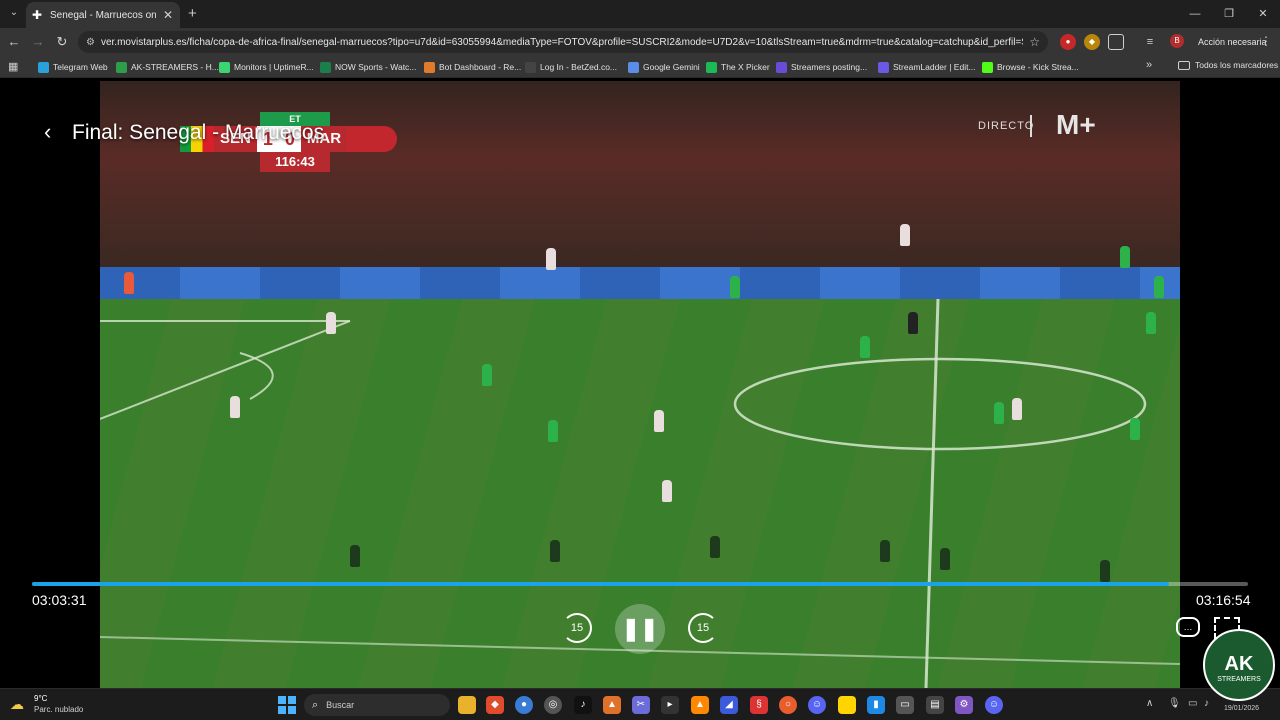 The height and width of the screenshot is (720, 1280). What do you see at coordinates (553, 705) in the screenshot?
I see `obs-icon: ◎` at bounding box center [553, 705].